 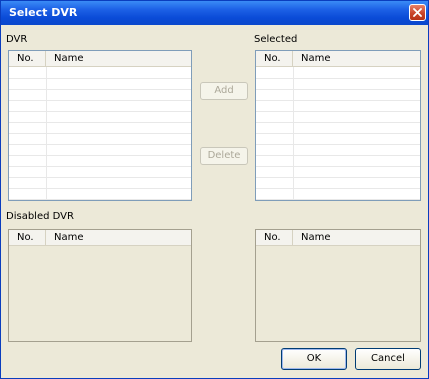 I want to click on title-bar: Select DVR, so click(x=214, y=13).